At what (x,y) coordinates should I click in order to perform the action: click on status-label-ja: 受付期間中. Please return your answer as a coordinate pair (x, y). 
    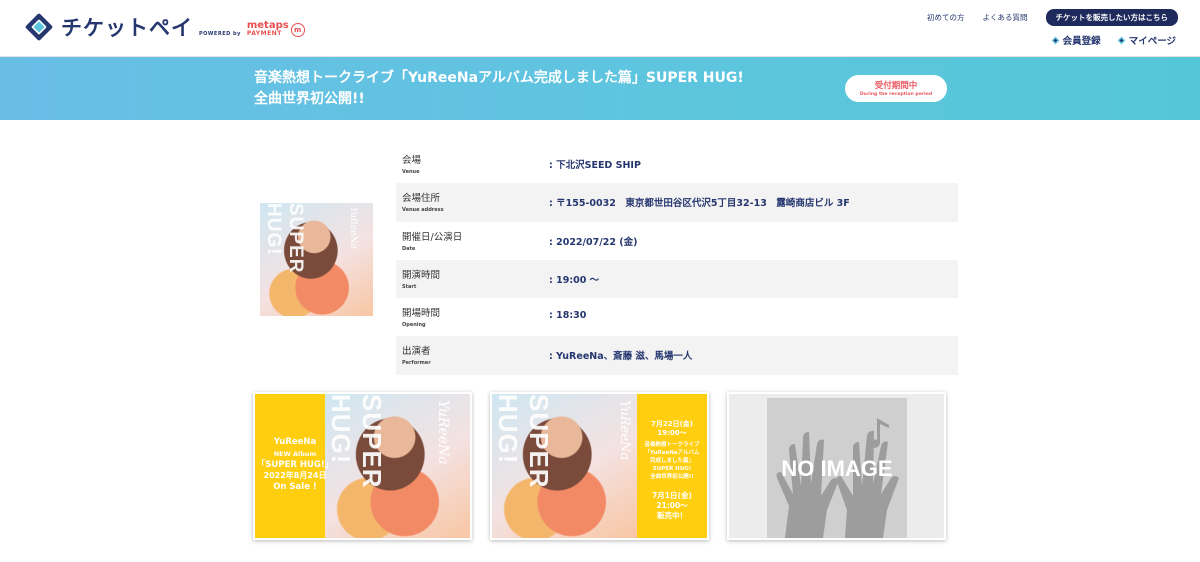
    Looking at the image, I should click on (896, 86).